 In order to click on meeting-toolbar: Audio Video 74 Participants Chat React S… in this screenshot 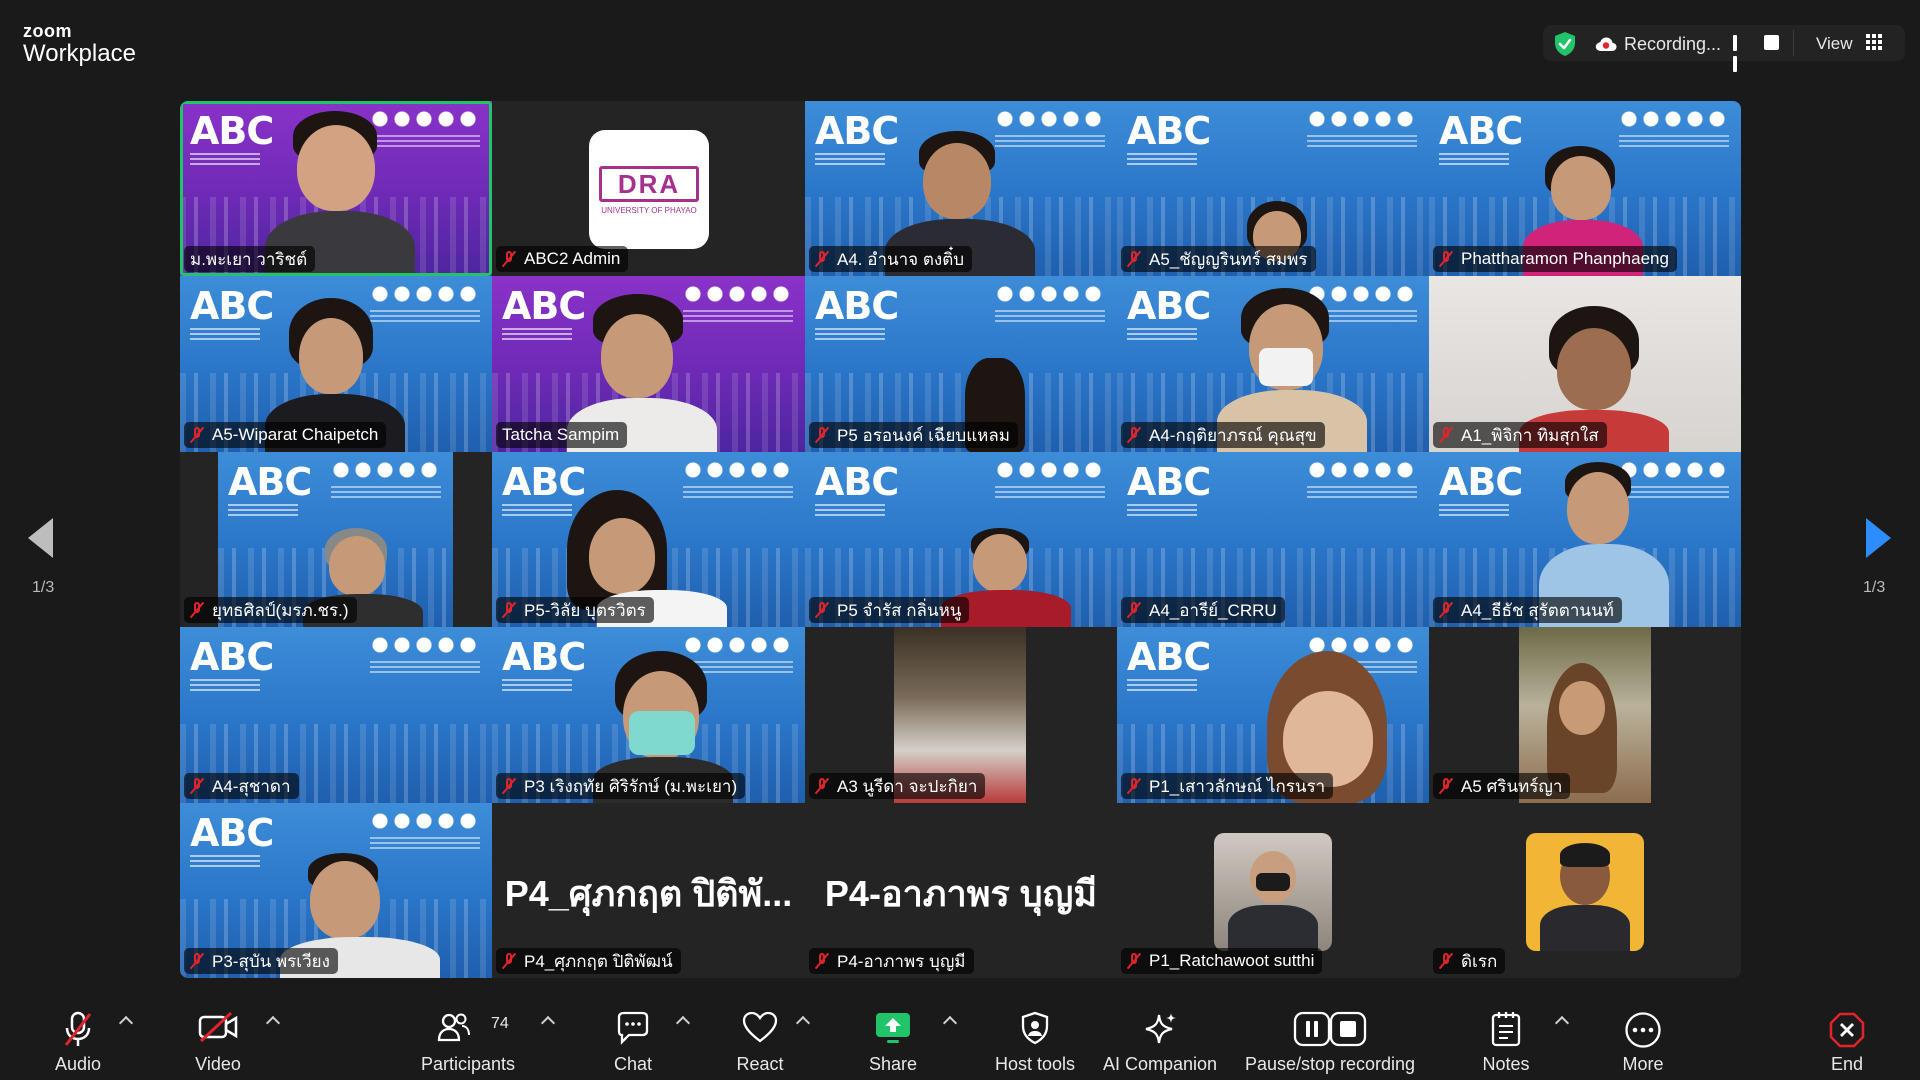, I will do `click(960, 1036)`.